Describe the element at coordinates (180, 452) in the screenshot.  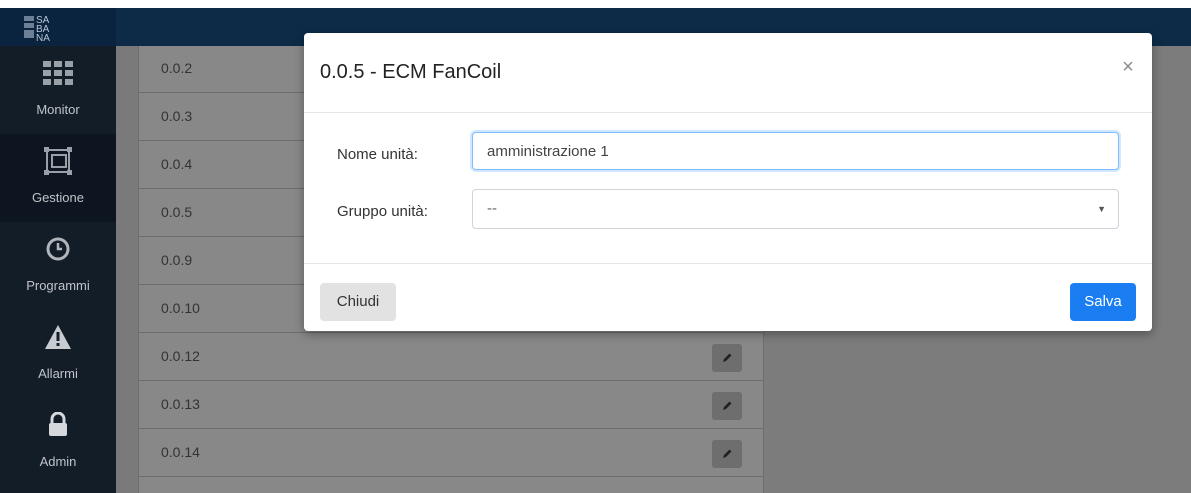
I see `unit-address: 0.0.14` at that location.